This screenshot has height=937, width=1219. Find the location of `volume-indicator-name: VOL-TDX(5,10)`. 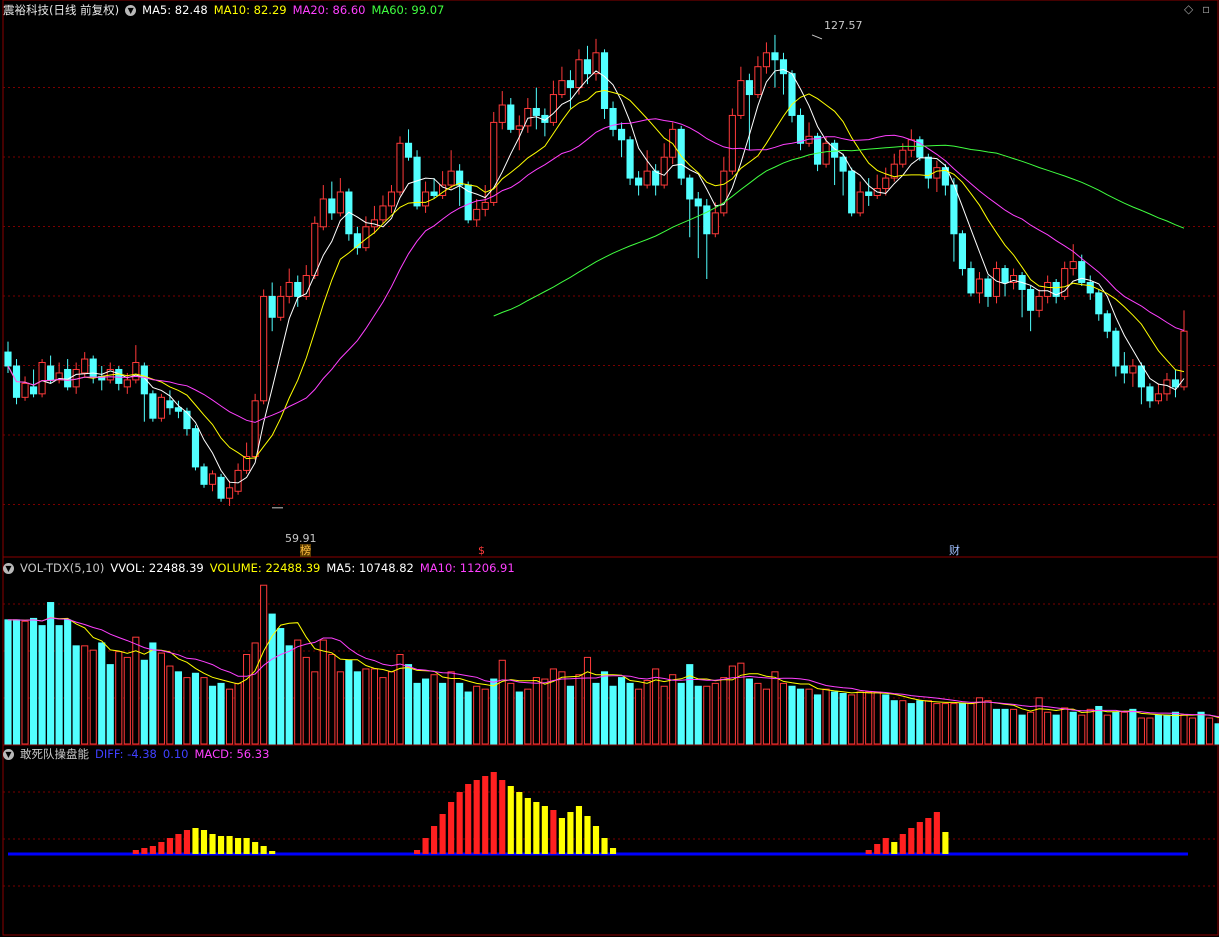

volume-indicator-name: VOL-TDX(5,10) is located at coordinates (62, 568).